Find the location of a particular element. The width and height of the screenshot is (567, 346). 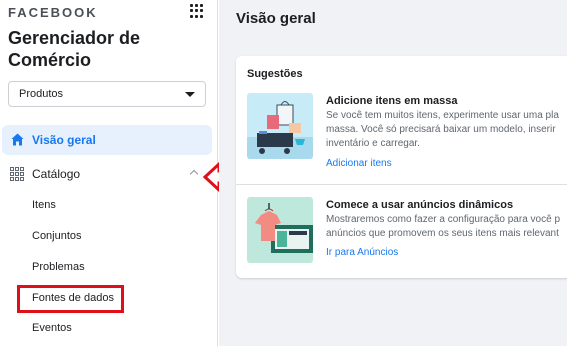

chevron-up-icon is located at coordinates (194, 174).